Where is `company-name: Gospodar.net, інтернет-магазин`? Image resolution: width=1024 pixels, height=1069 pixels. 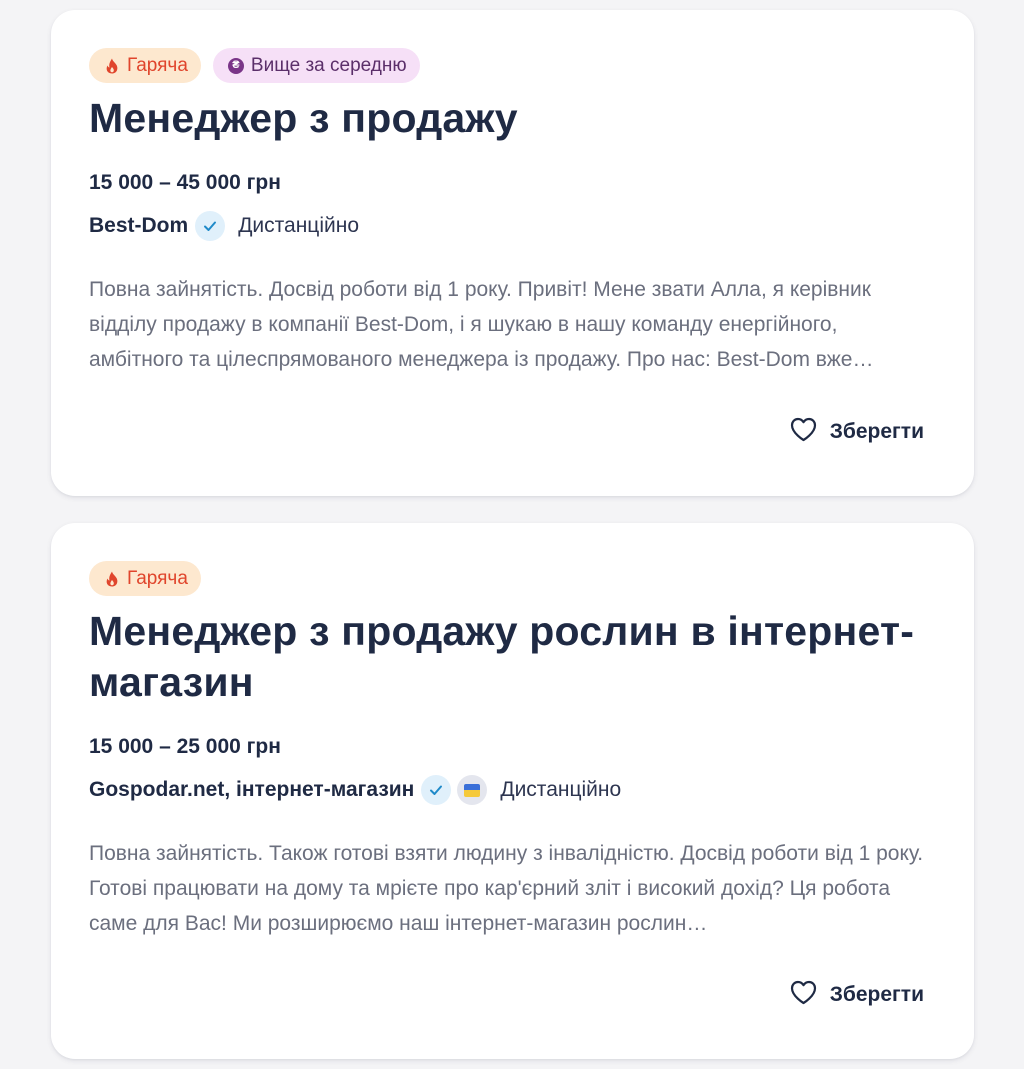
company-name: Gospodar.net, інтернет-магазин is located at coordinates (251, 790).